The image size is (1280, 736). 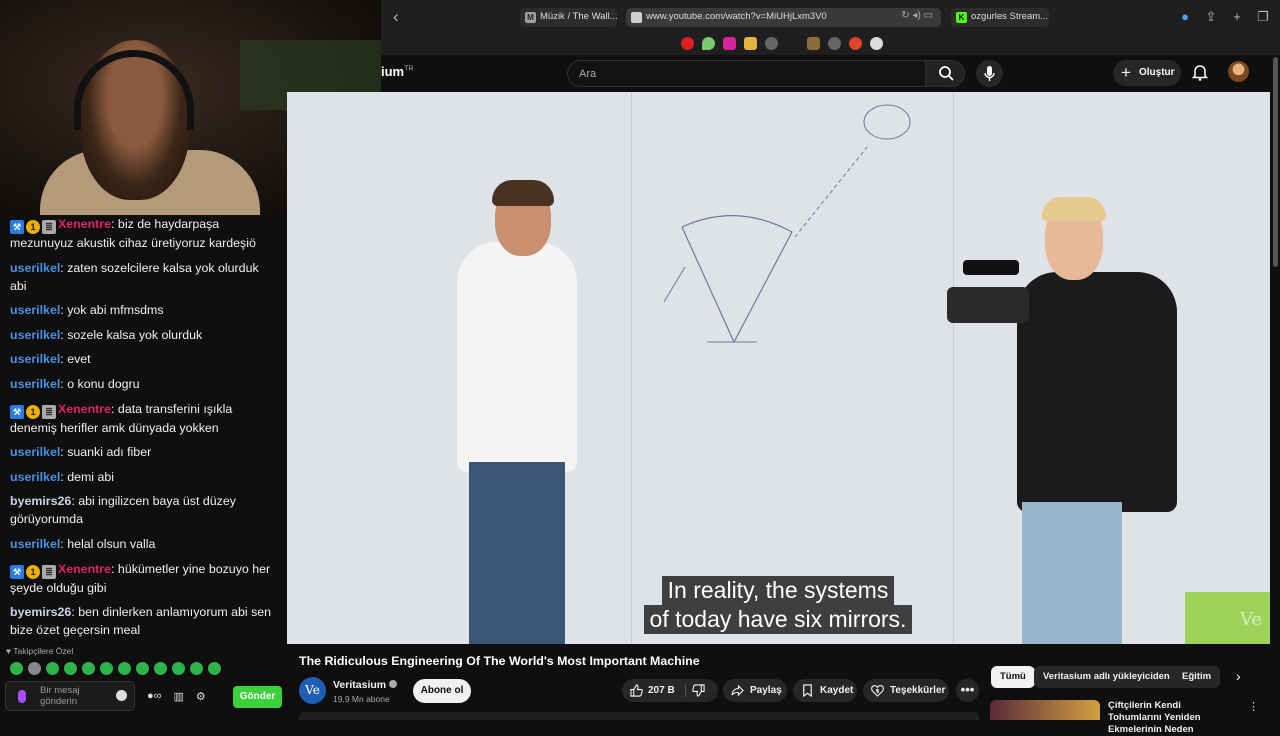 I want to click on account-avatar, so click(x=1238, y=71).